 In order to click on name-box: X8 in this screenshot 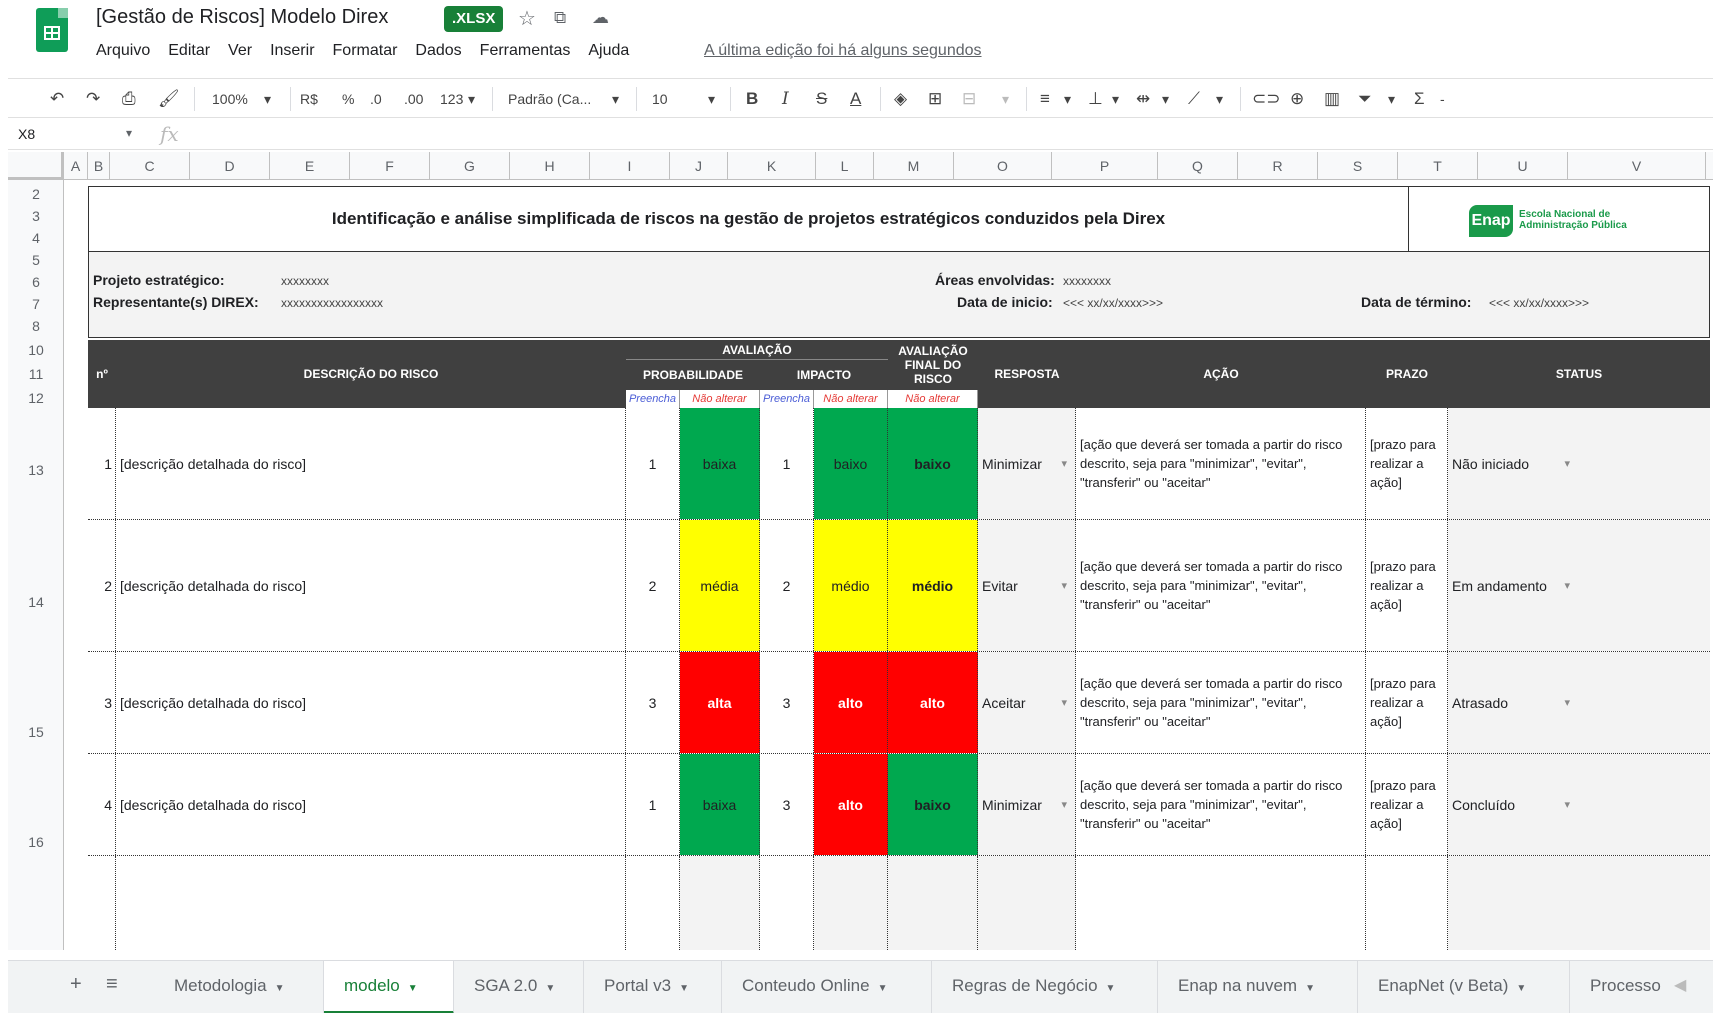, I will do `click(26, 134)`.